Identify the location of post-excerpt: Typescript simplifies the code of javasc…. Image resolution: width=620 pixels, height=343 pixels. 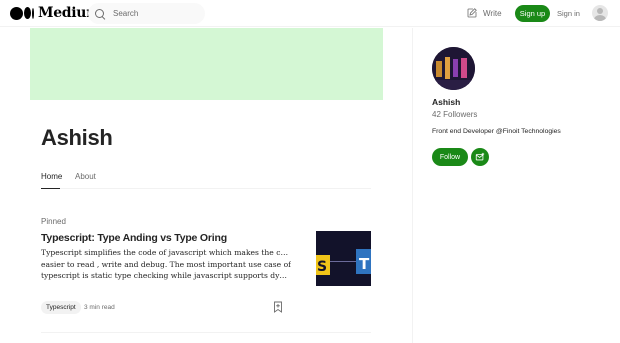
(166, 264).